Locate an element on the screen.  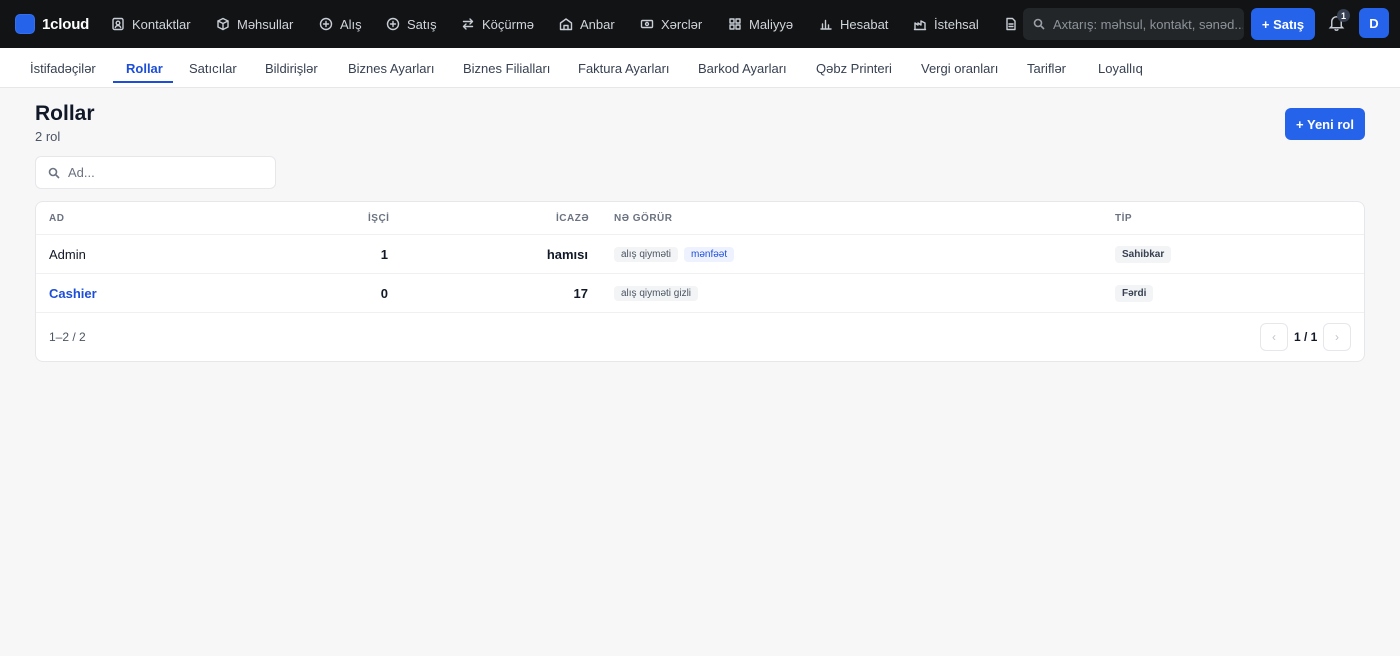
nav-item-label: Satış is located at coordinates (422, 24).